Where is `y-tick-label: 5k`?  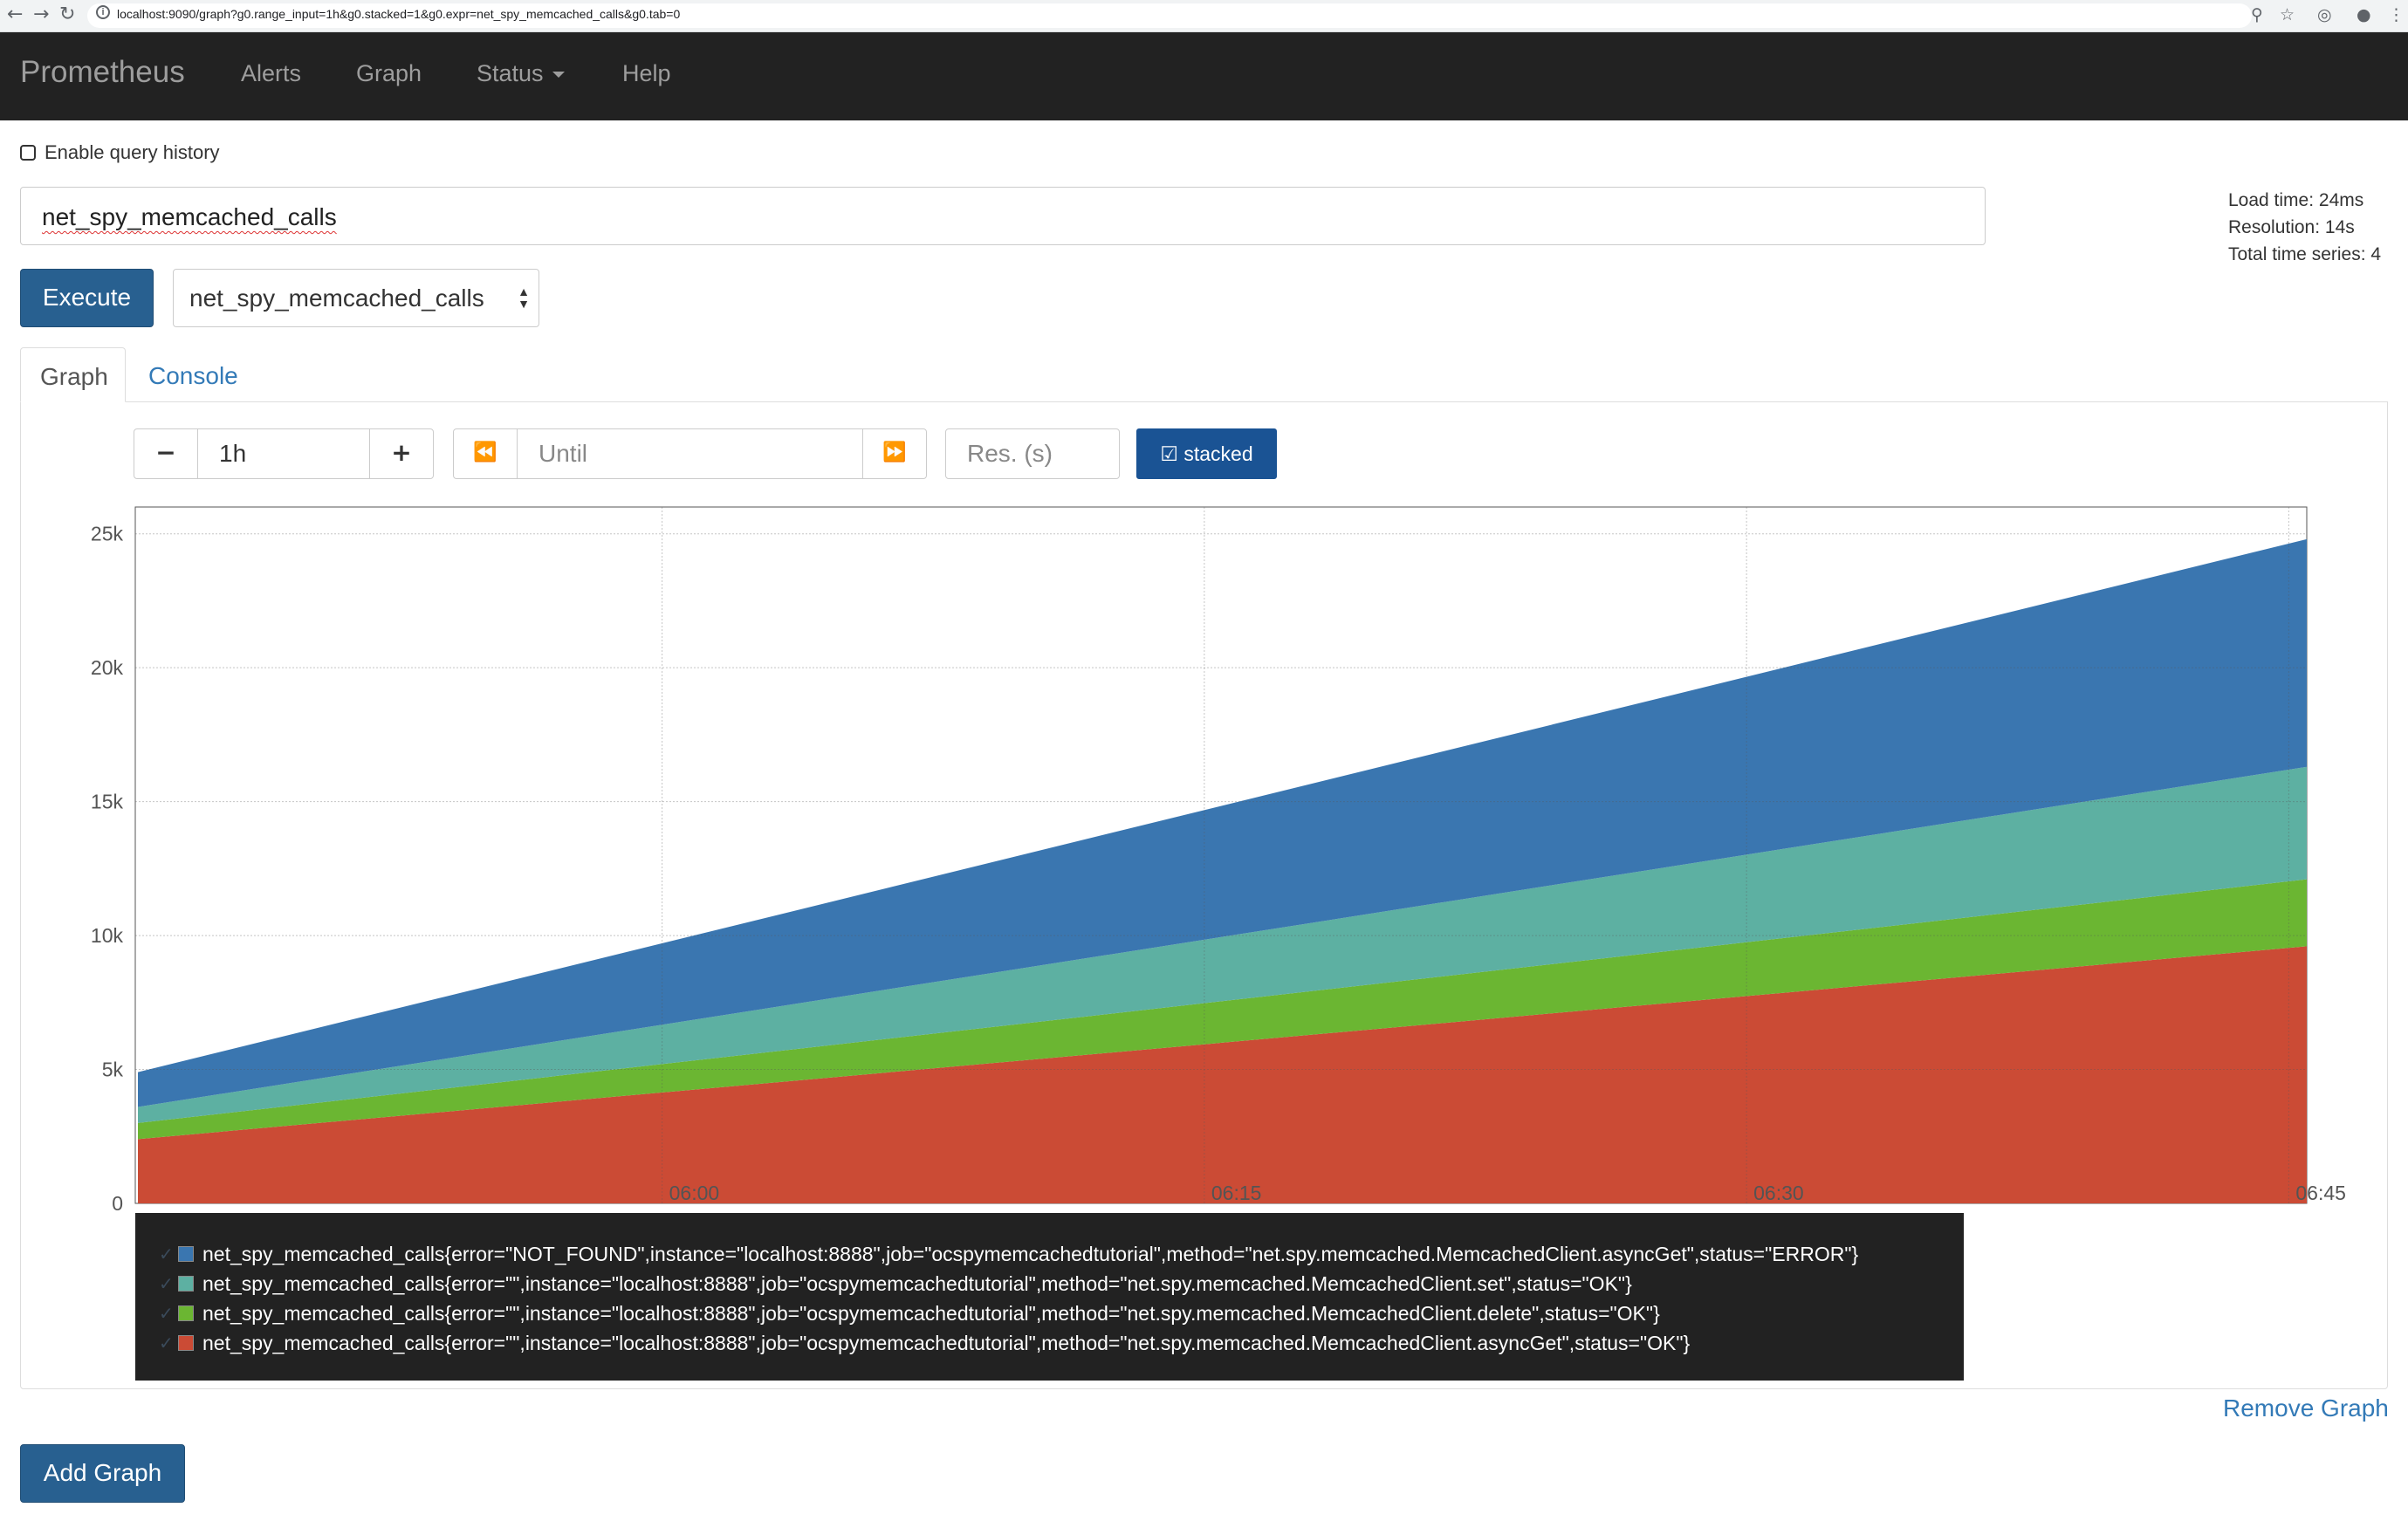
y-tick-label: 5k is located at coordinates (113, 1070).